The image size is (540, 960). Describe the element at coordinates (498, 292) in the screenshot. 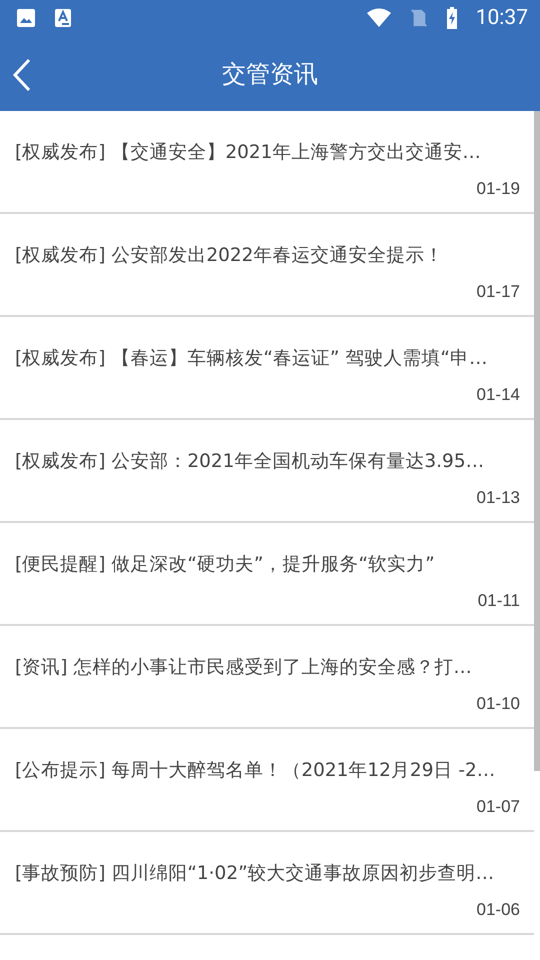

I see `news-date: 01-17` at that location.